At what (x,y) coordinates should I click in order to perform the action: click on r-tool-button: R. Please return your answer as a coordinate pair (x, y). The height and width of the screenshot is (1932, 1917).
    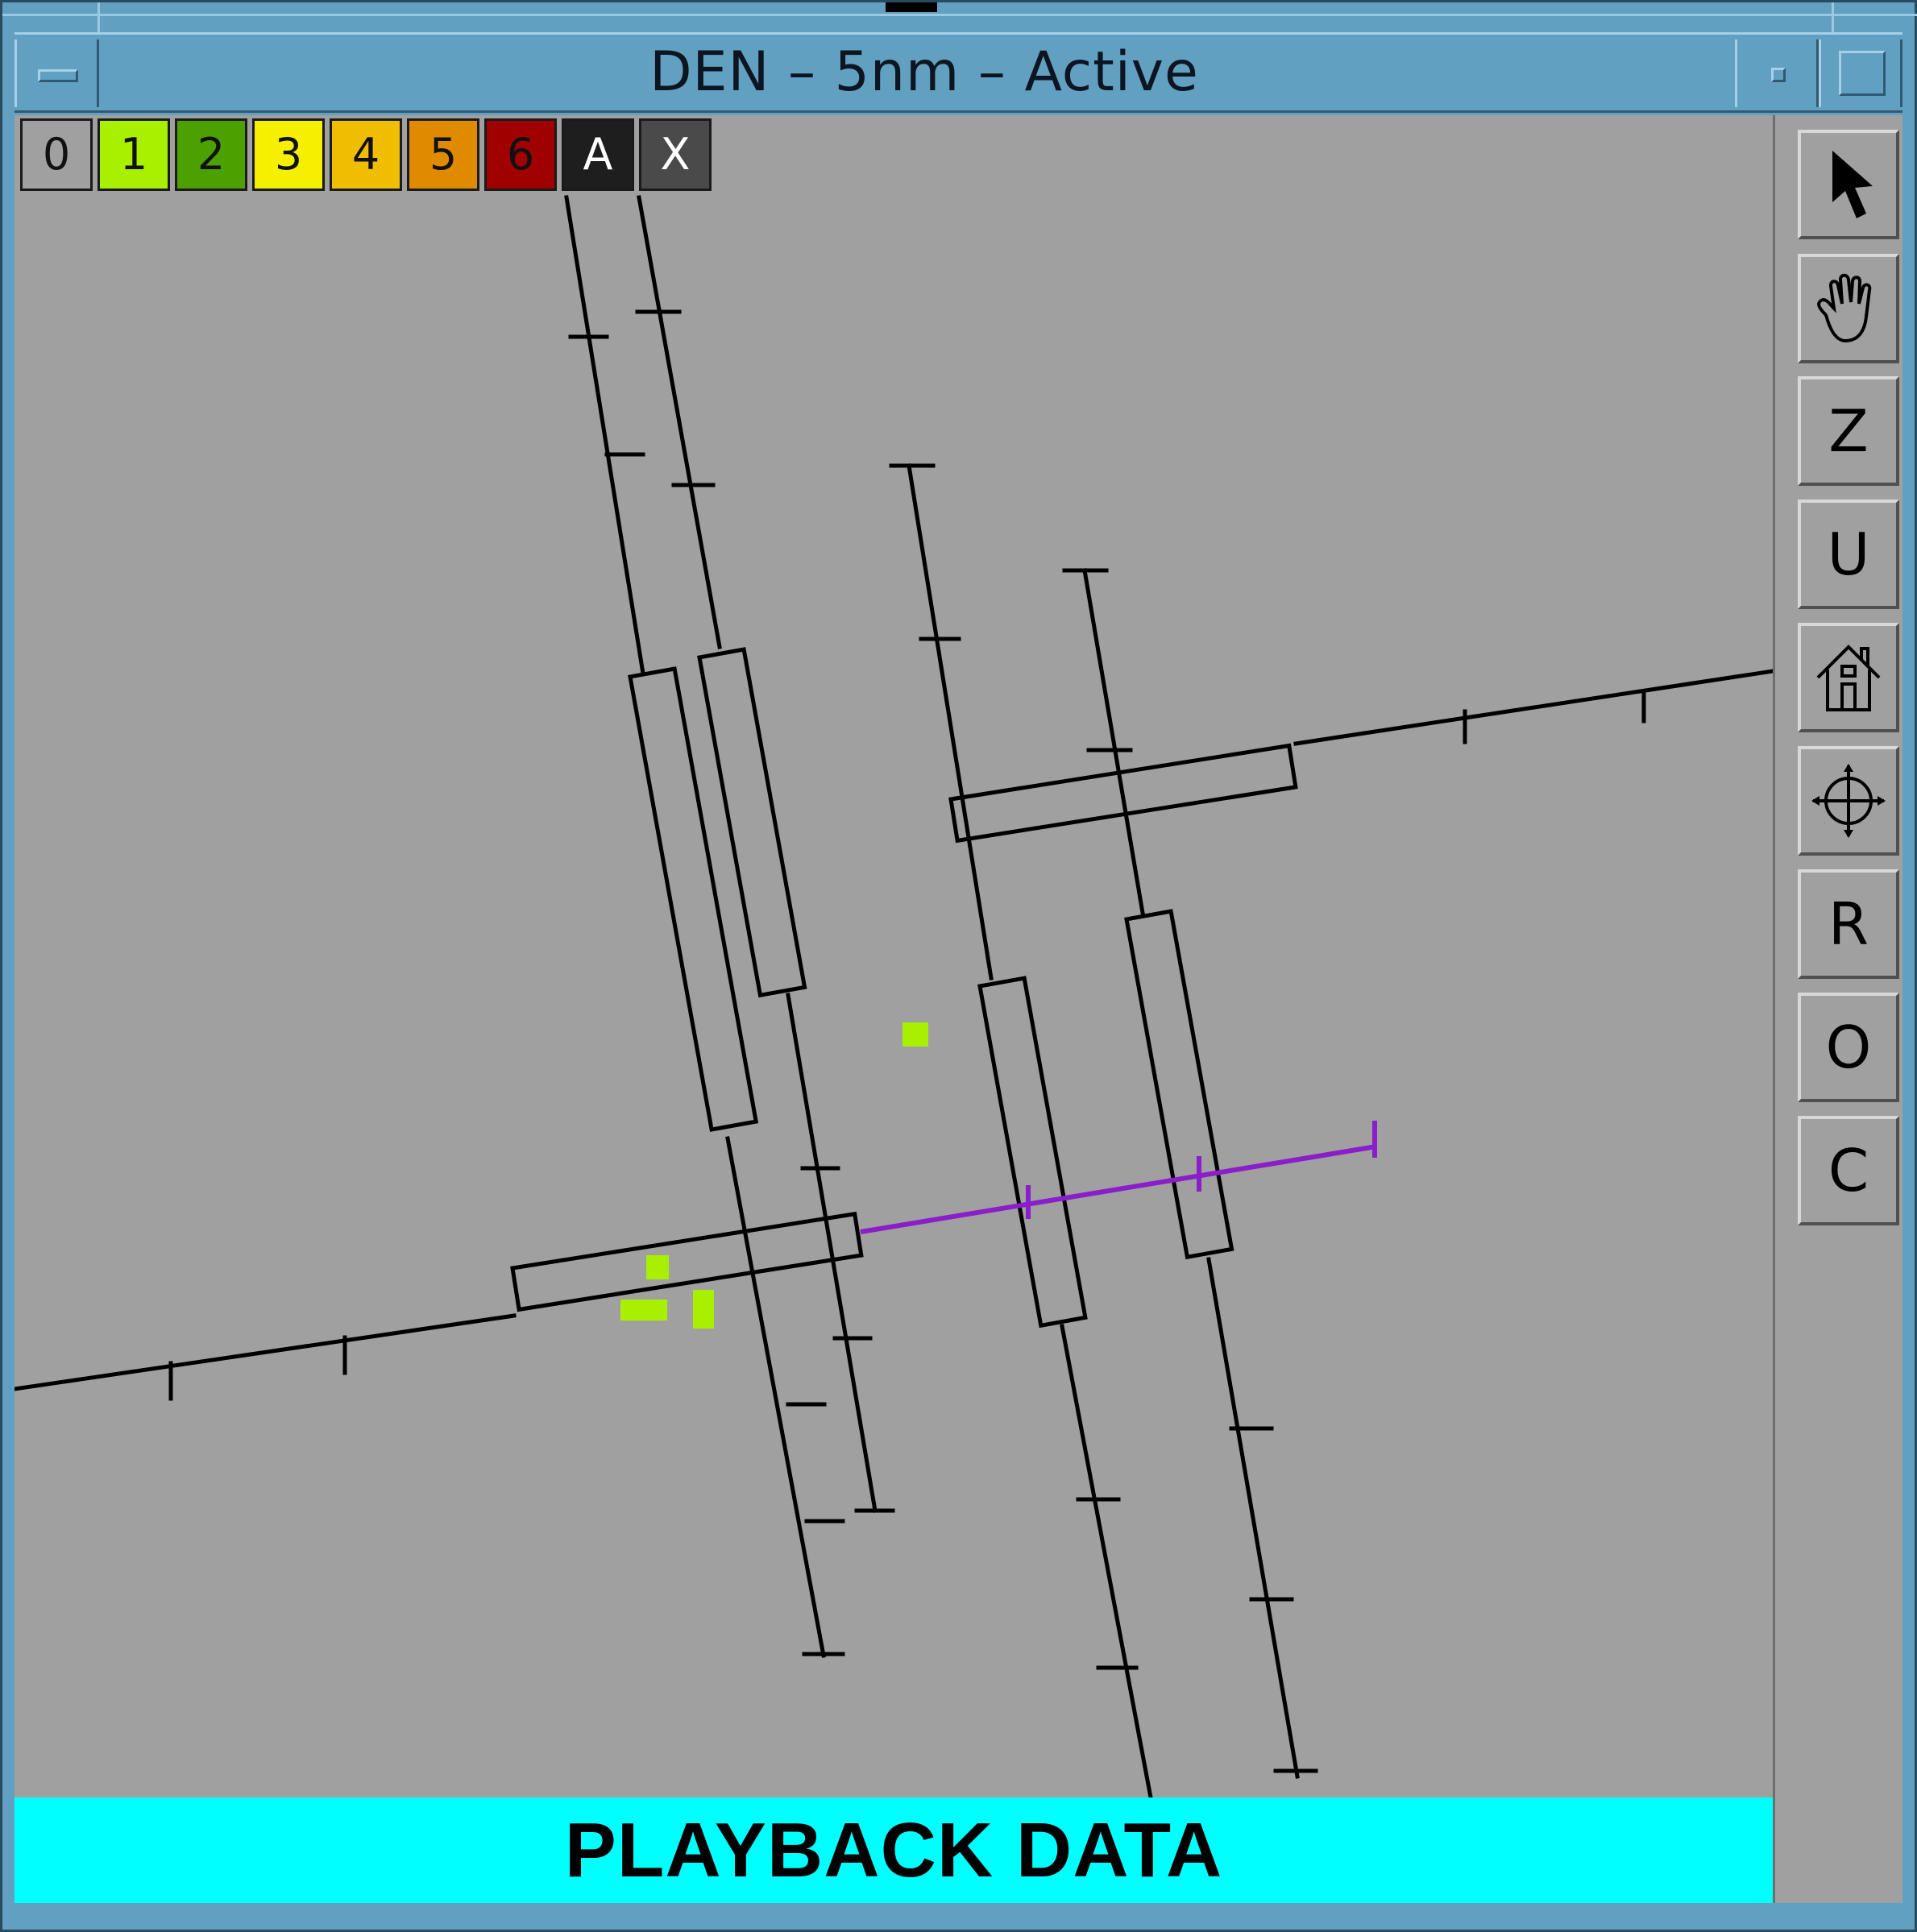
    Looking at the image, I should click on (1848, 924).